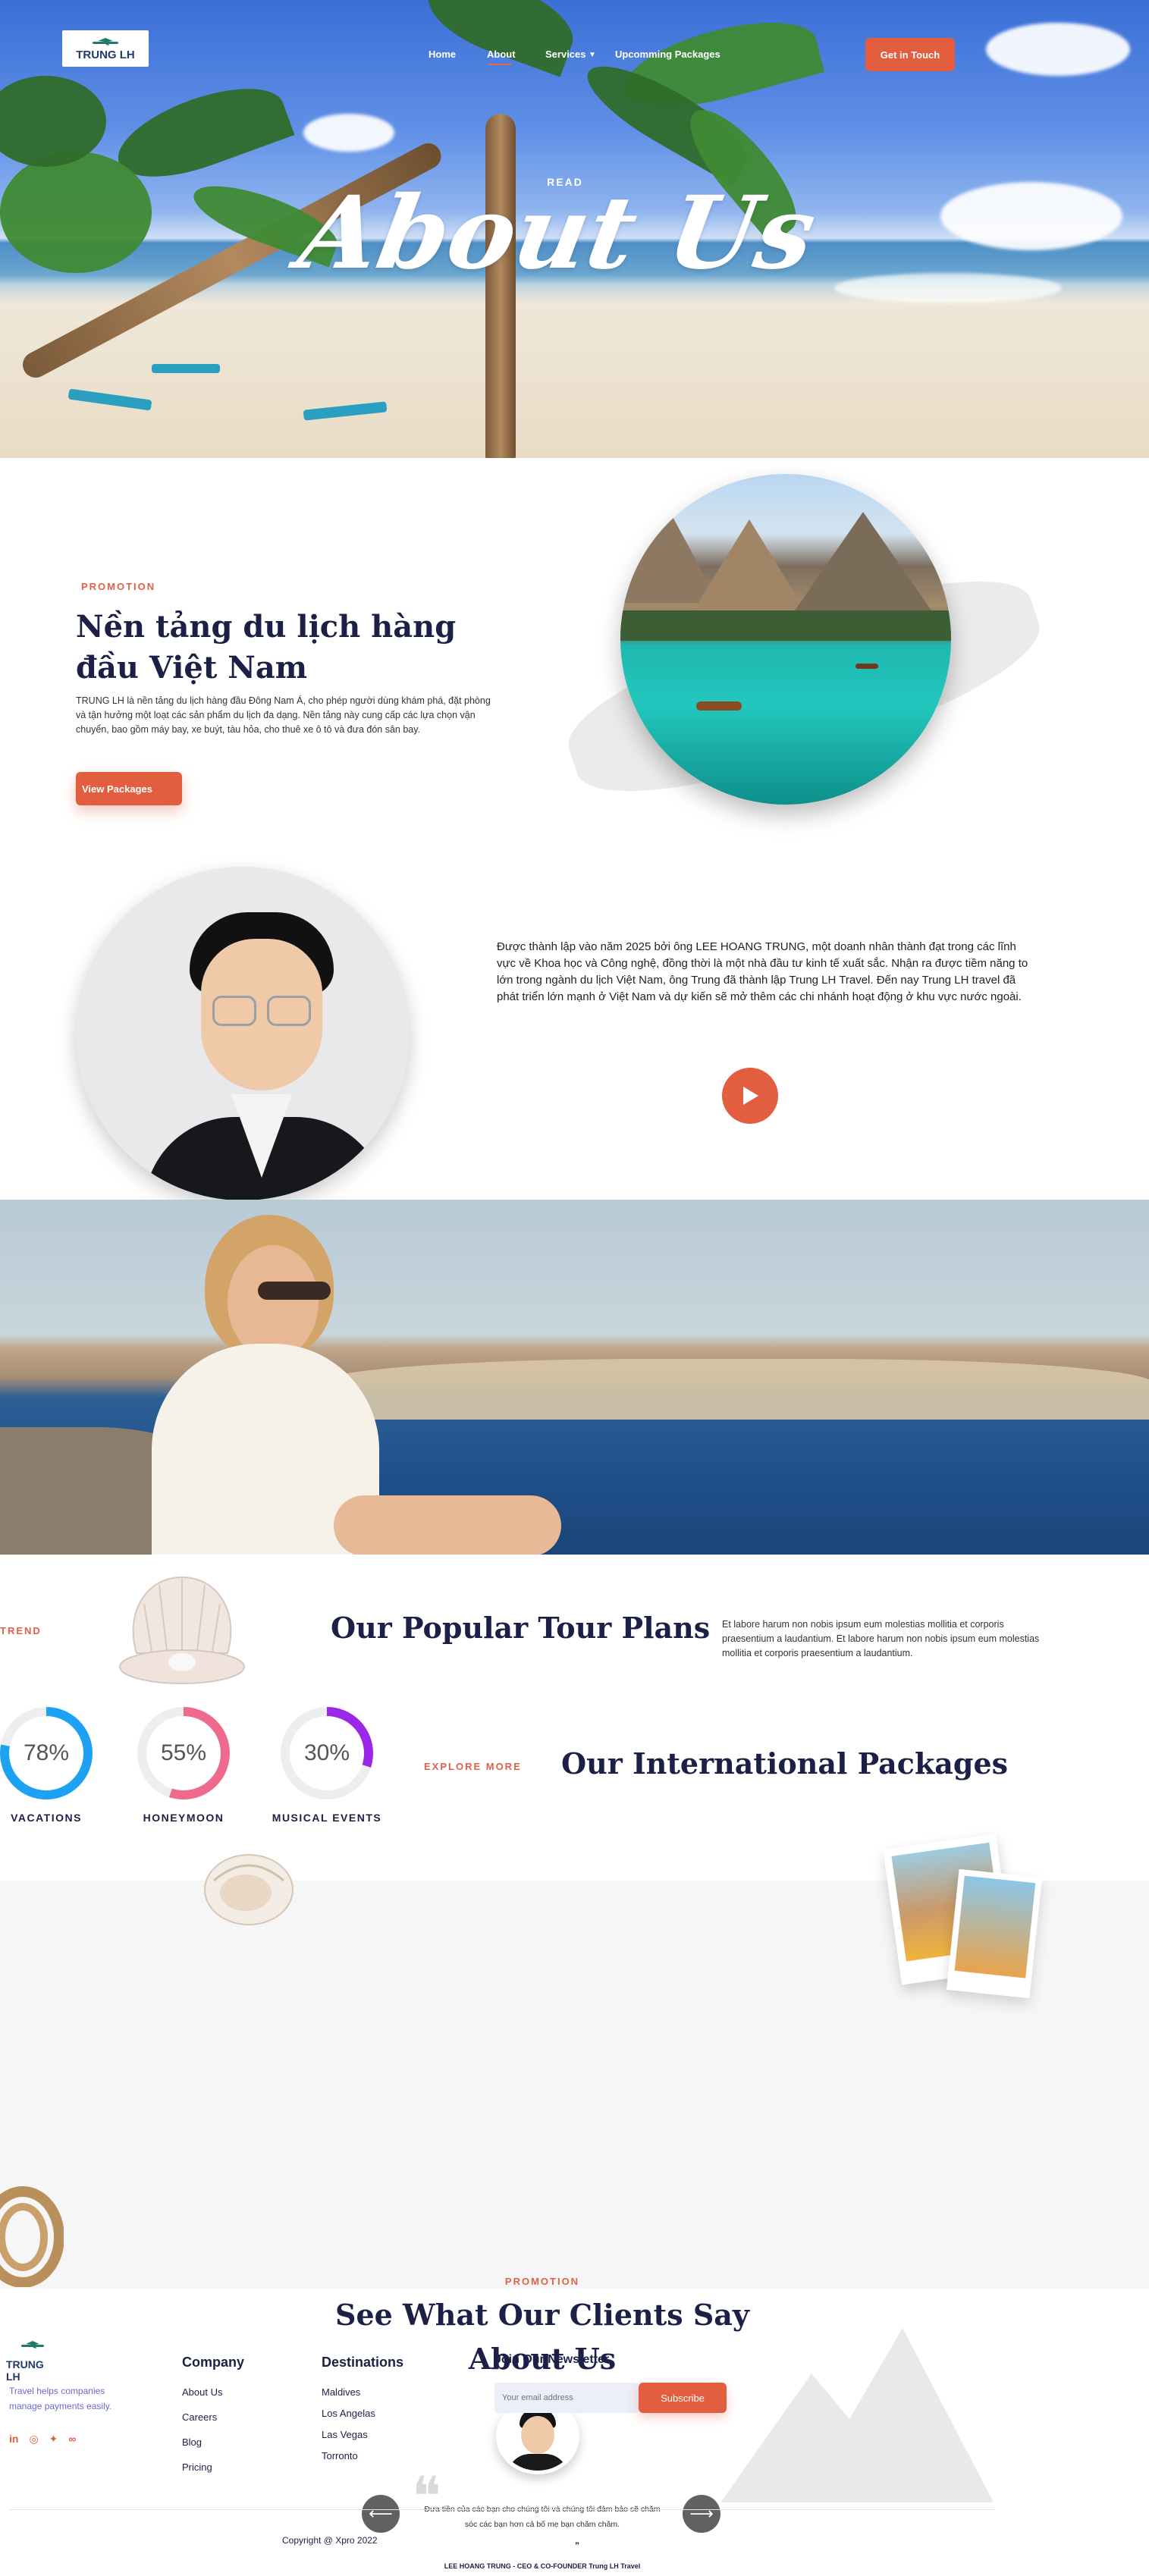 Image resolution: width=1149 pixels, height=2576 pixels. Describe the element at coordinates (552, 2359) in the screenshot. I see `newsletter-title: Join Our Newsletter` at that location.